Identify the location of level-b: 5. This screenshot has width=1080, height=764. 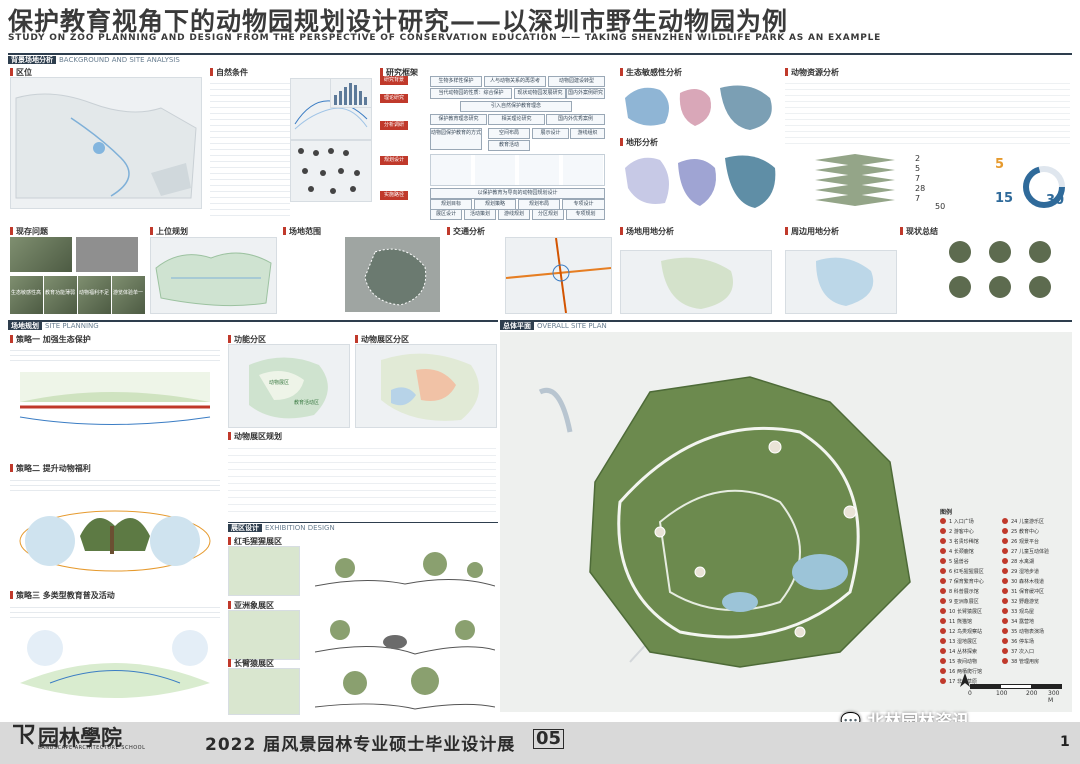
(918, 168).